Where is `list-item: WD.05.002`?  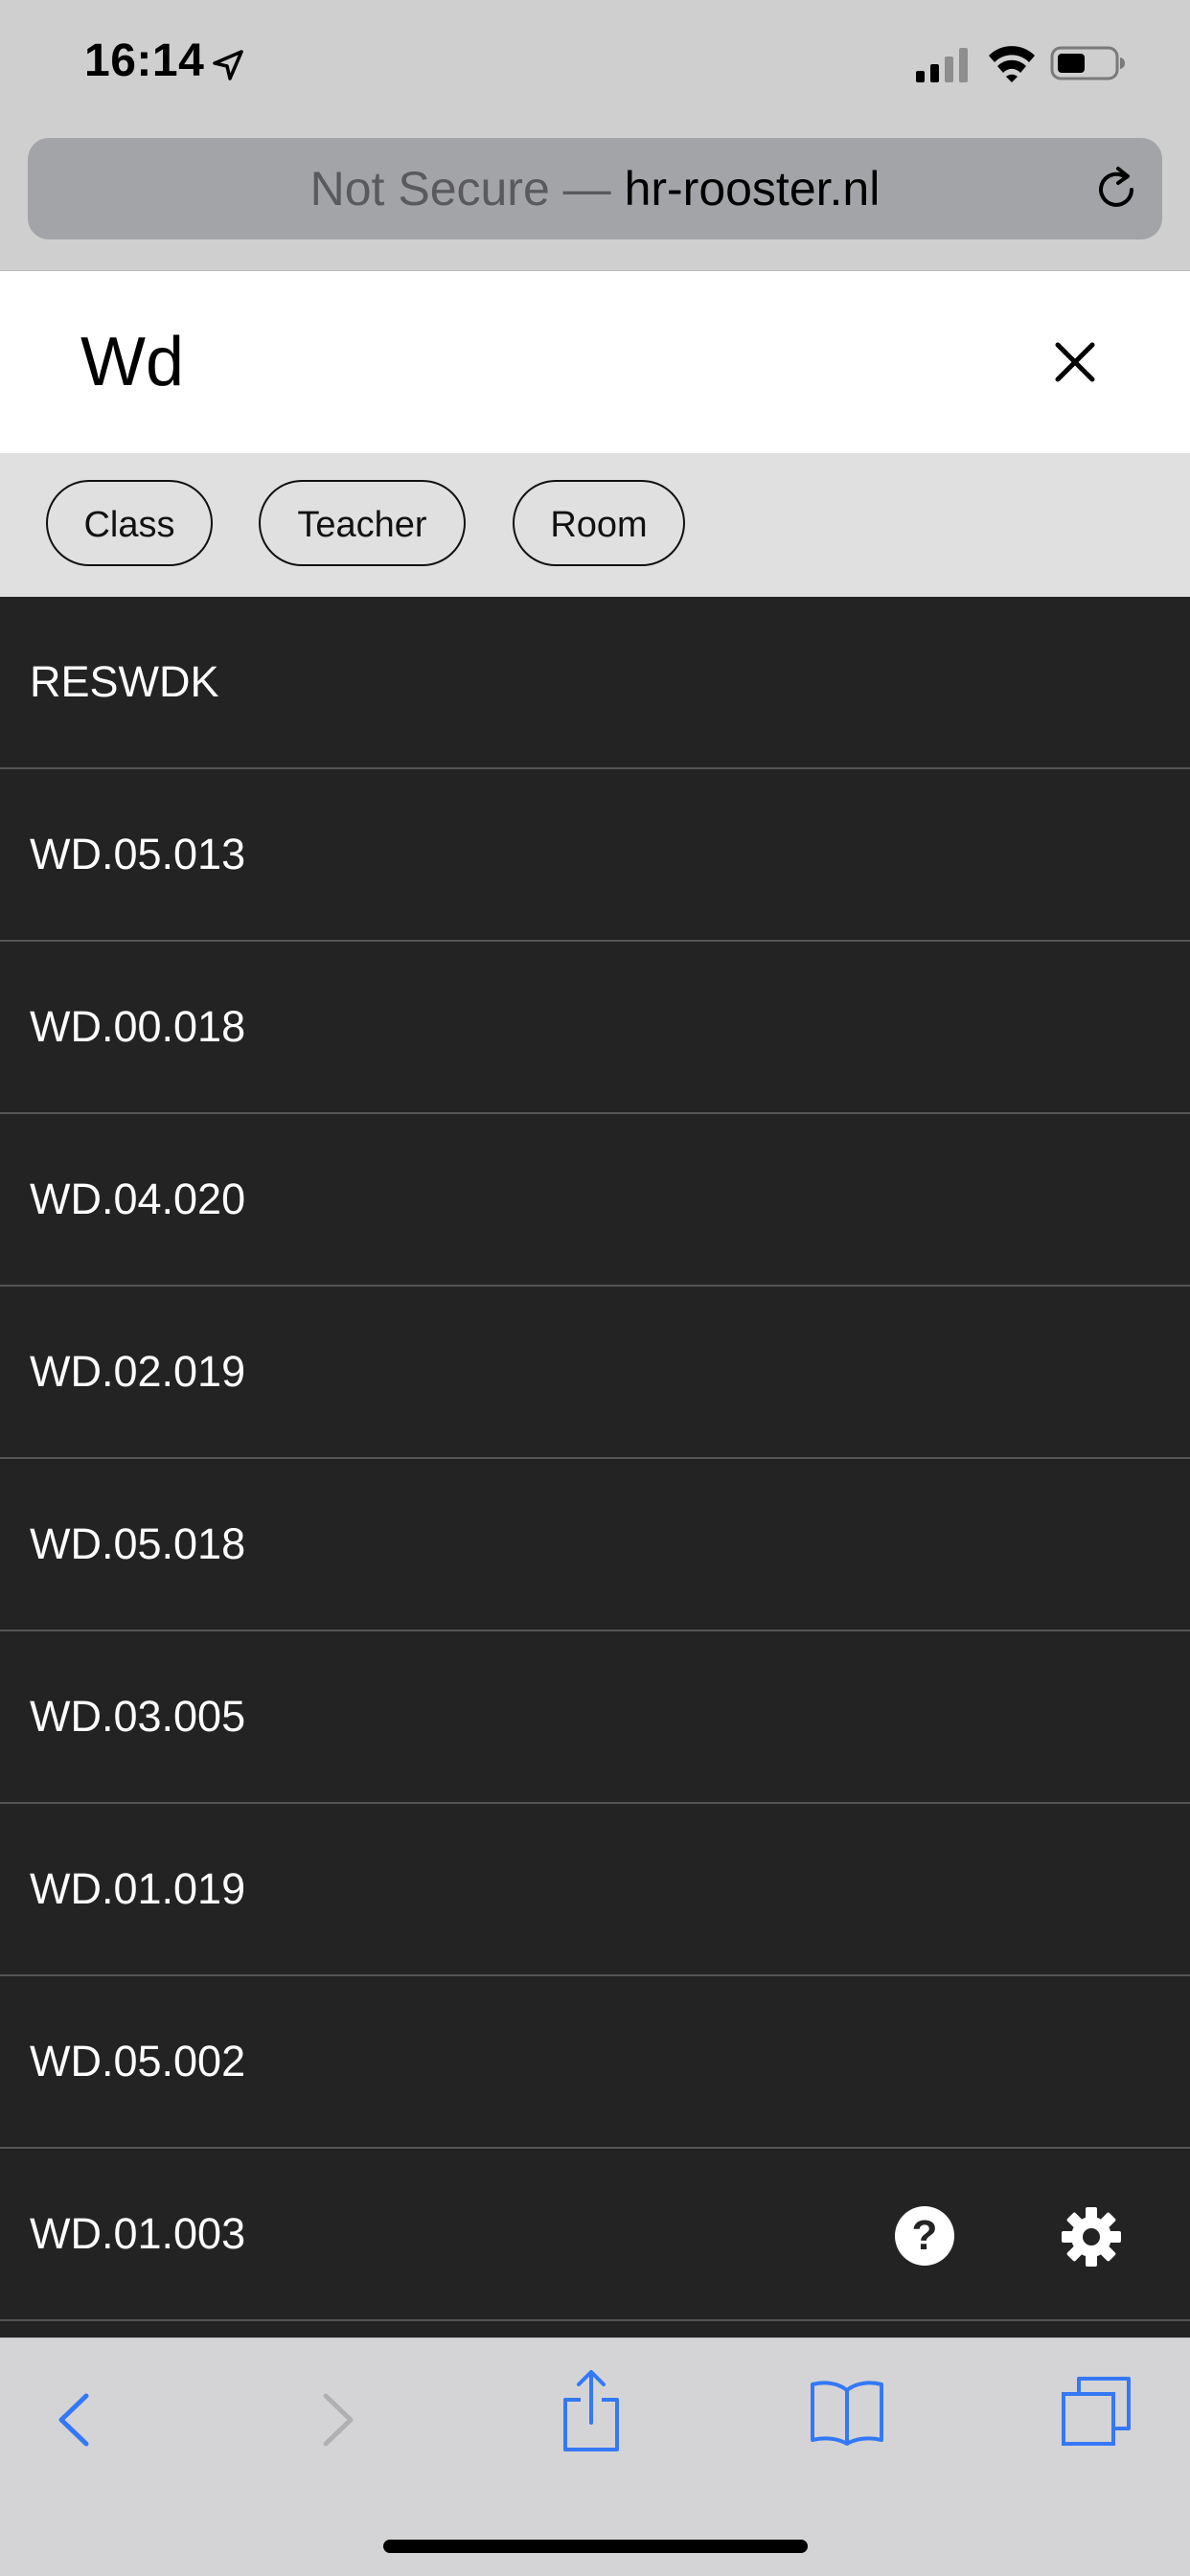 list-item: WD.05.002 is located at coordinates (595, 2062).